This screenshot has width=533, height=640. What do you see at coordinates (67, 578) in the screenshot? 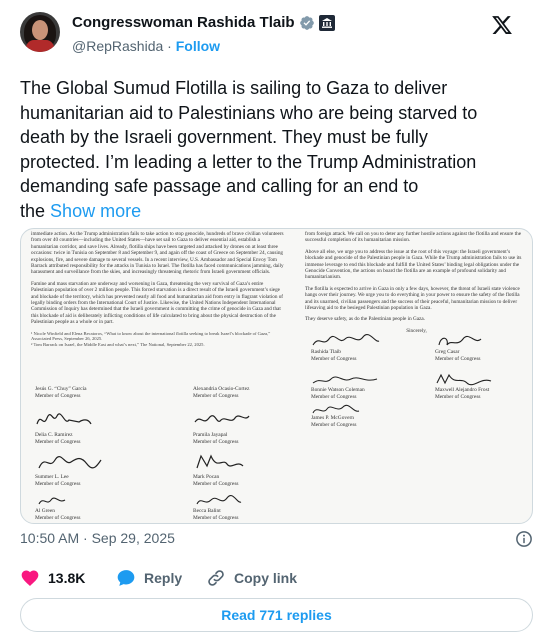
I see `like-count: 13.8K` at bounding box center [67, 578].